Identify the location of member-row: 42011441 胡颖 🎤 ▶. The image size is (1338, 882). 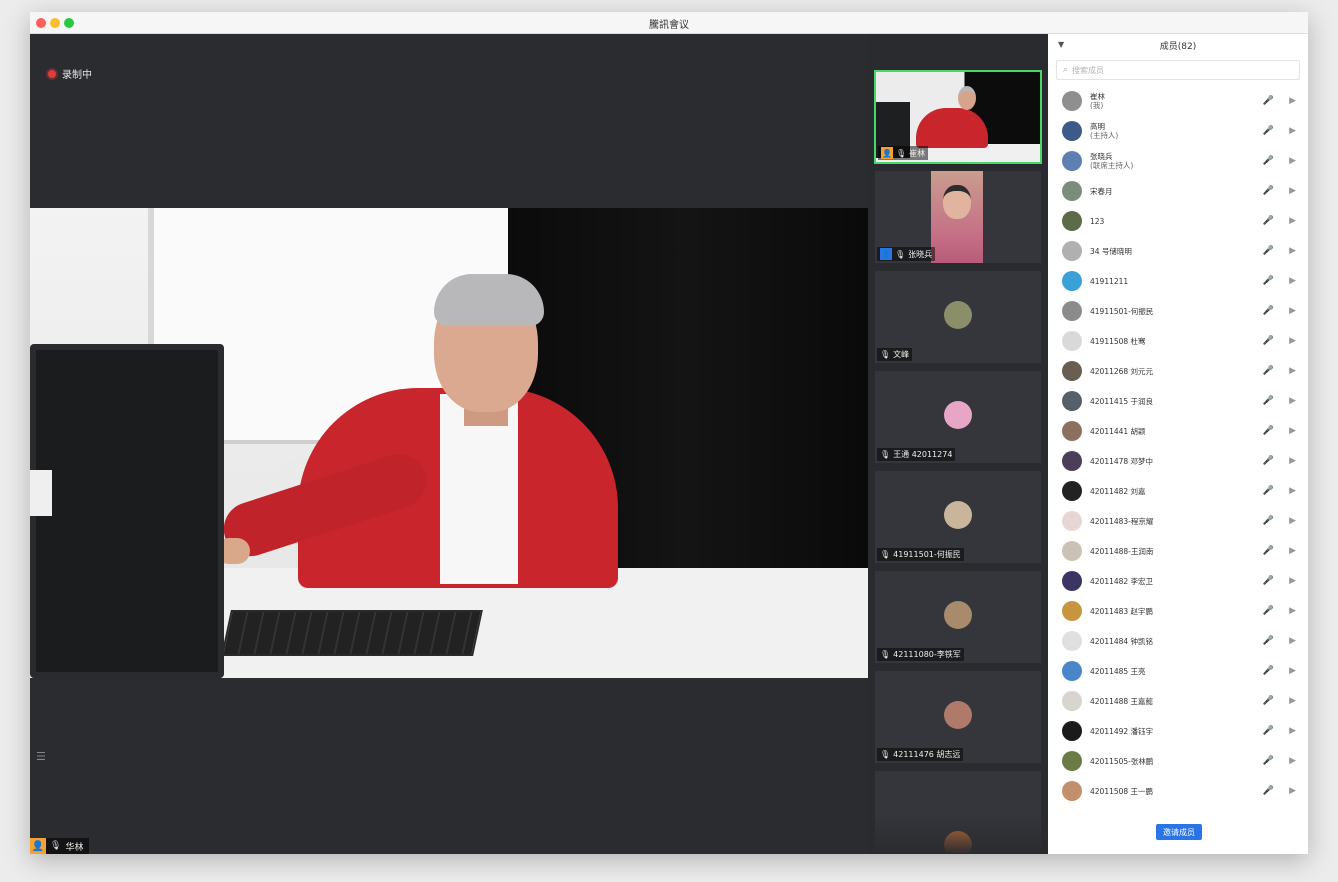
(1178, 431).